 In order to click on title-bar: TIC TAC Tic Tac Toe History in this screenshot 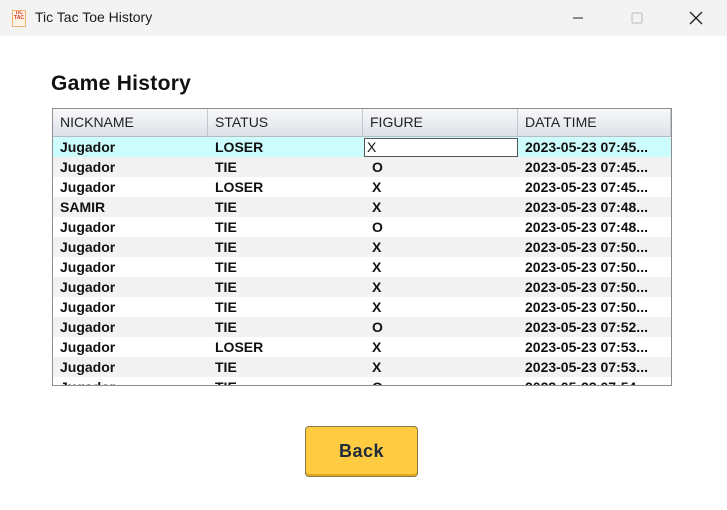, I will do `click(363, 18)`.